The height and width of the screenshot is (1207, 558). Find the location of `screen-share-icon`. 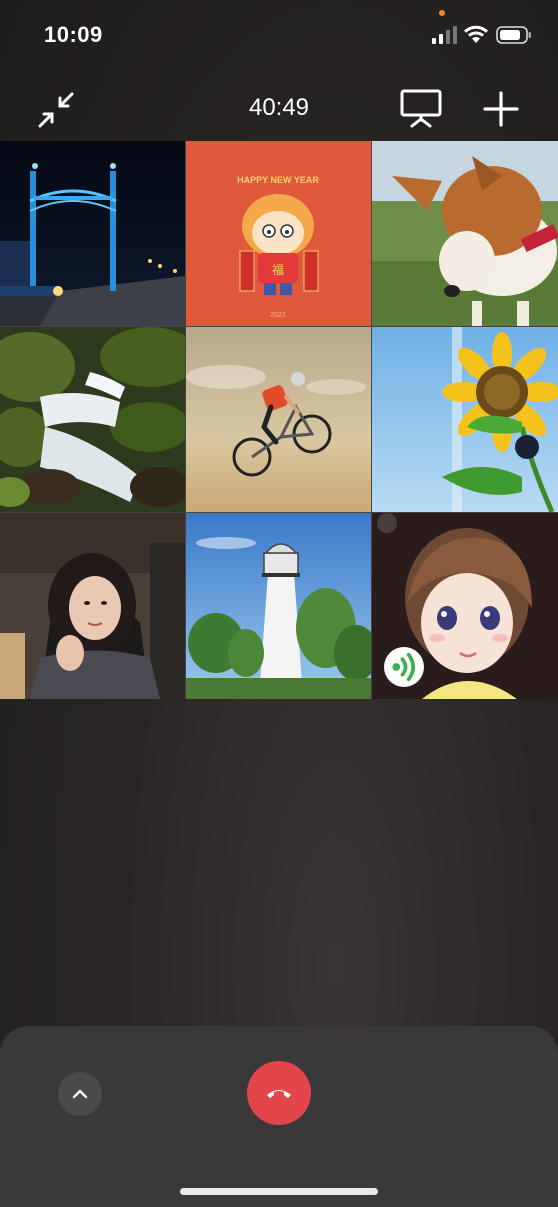

screen-share-icon is located at coordinates (421, 108).